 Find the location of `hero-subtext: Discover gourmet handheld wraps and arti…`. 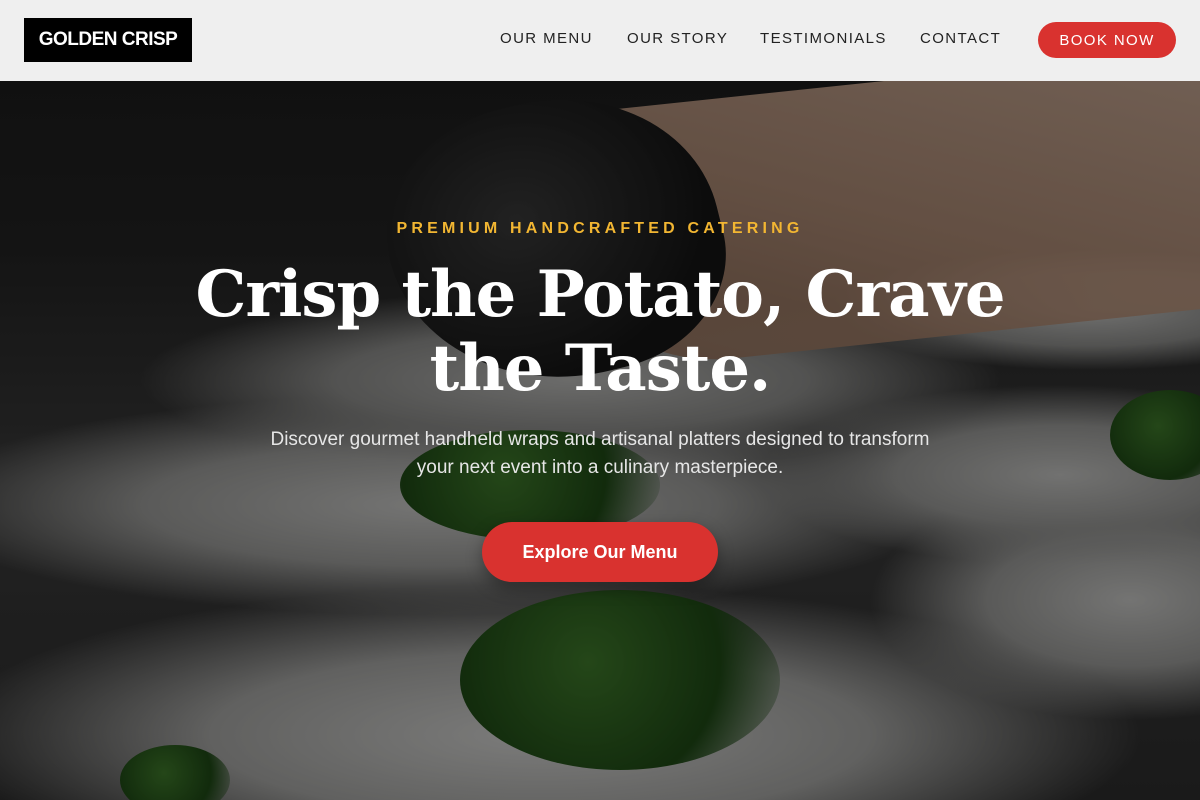

hero-subtext: Discover gourmet handheld wraps and arti… is located at coordinates (600, 453).